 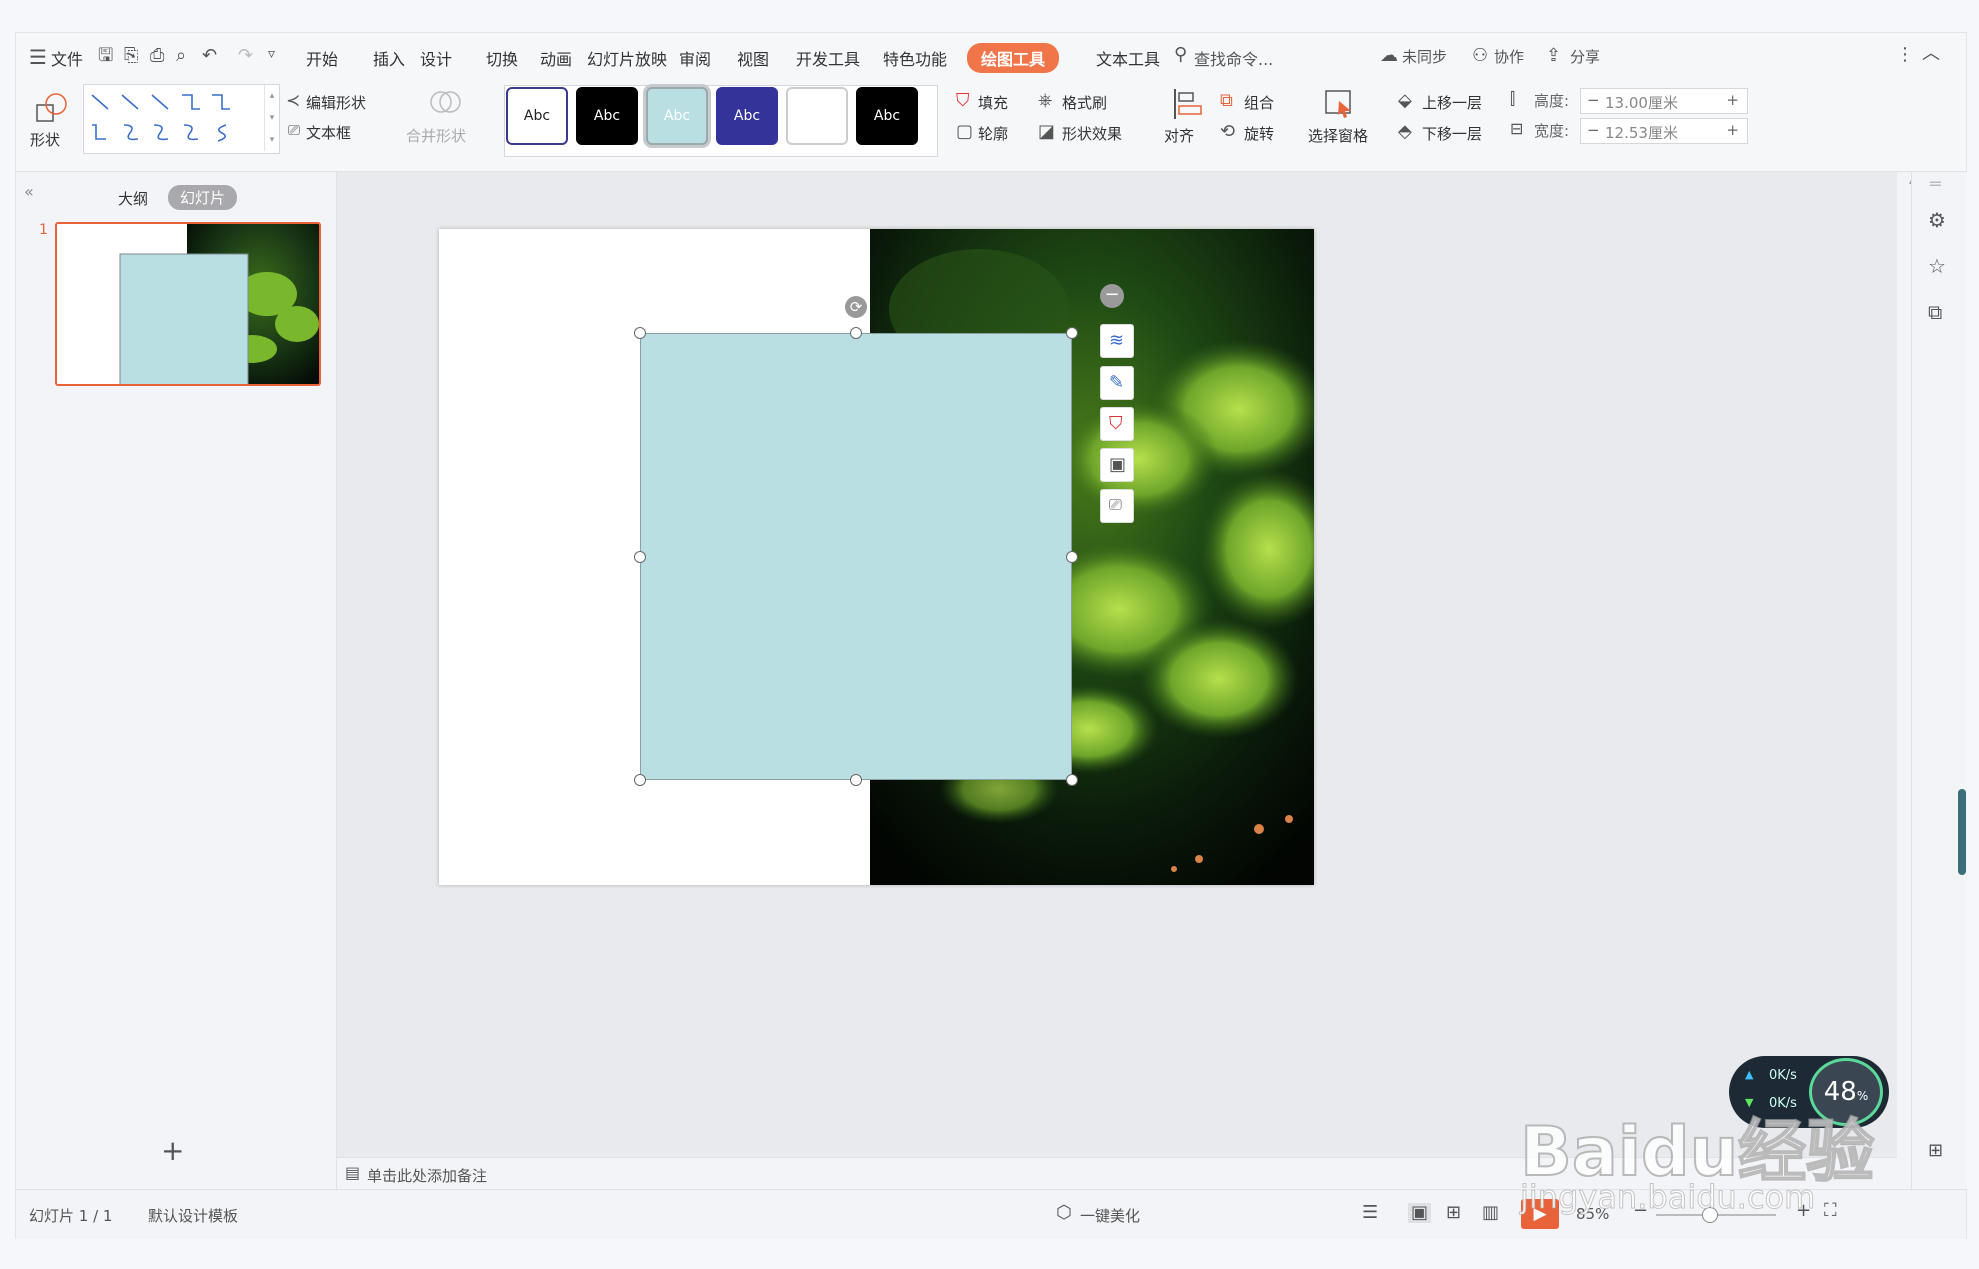 What do you see at coordinates (336, 102) in the screenshot?
I see `edit-shape-button: 编辑形状` at bounding box center [336, 102].